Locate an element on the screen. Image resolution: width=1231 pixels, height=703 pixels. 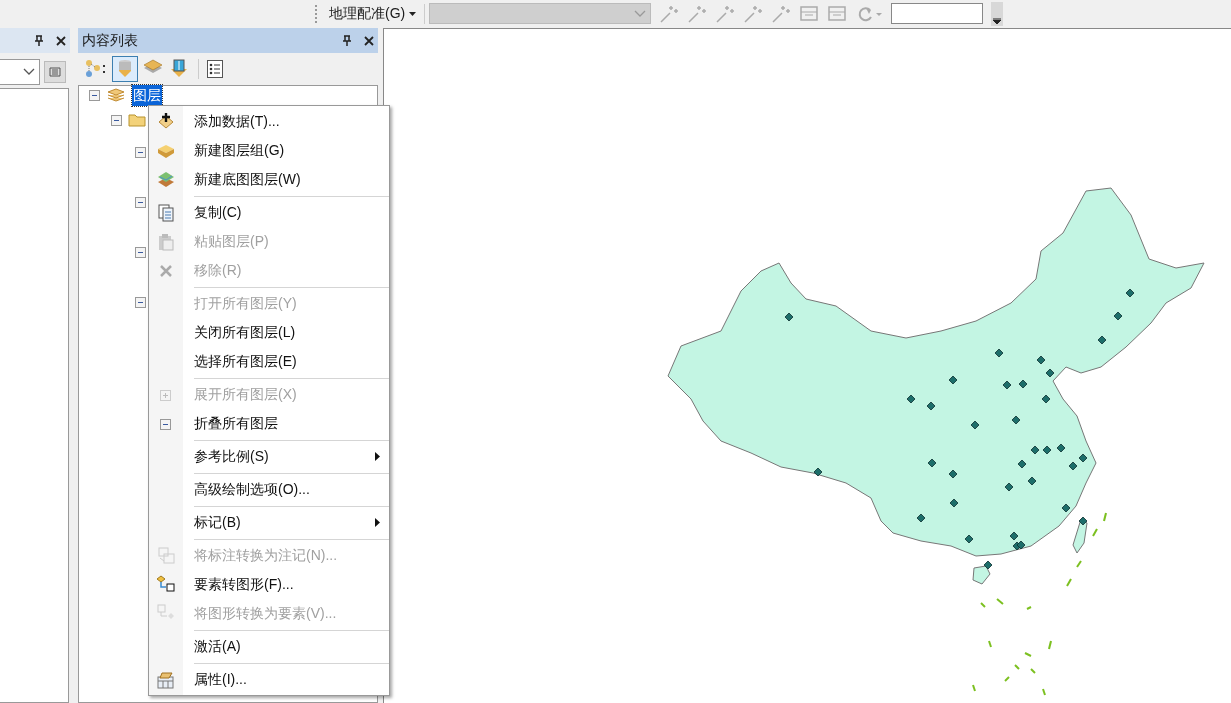
menu-item: 选择所有图层(E) is located at coordinates (269, 361).